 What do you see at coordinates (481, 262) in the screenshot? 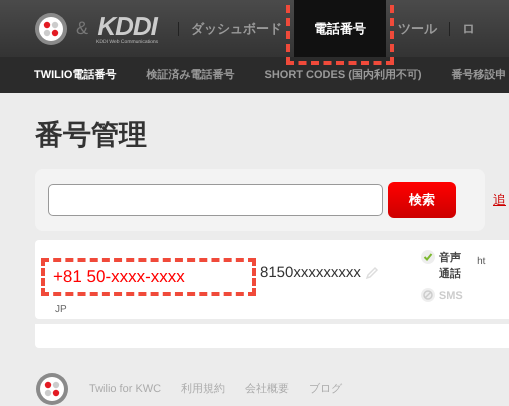
I see `url-text: ht` at bounding box center [481, 262].